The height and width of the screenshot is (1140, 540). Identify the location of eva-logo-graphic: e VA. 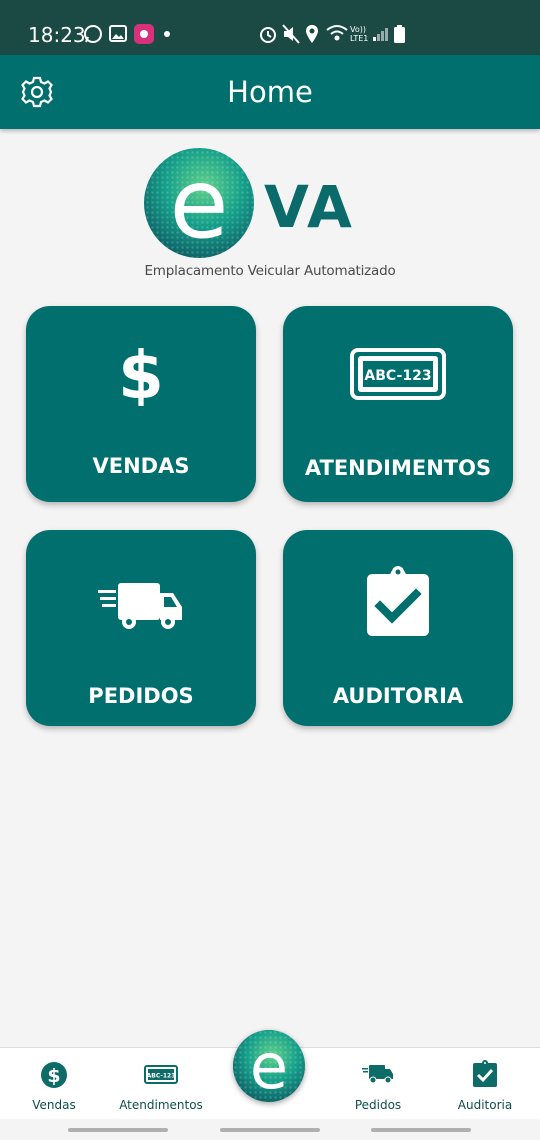
(249, 204).